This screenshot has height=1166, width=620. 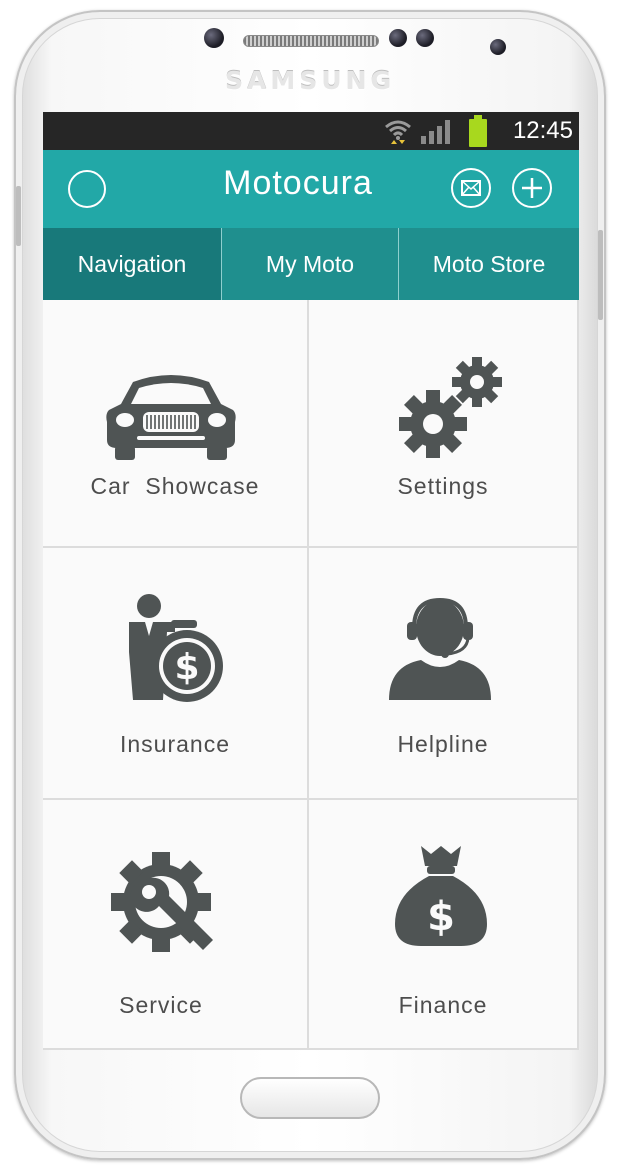 What do you see at coordinates (443, 486) in the screenshot?
I see `tile-label: Settings` at bounding box center [443, 486].